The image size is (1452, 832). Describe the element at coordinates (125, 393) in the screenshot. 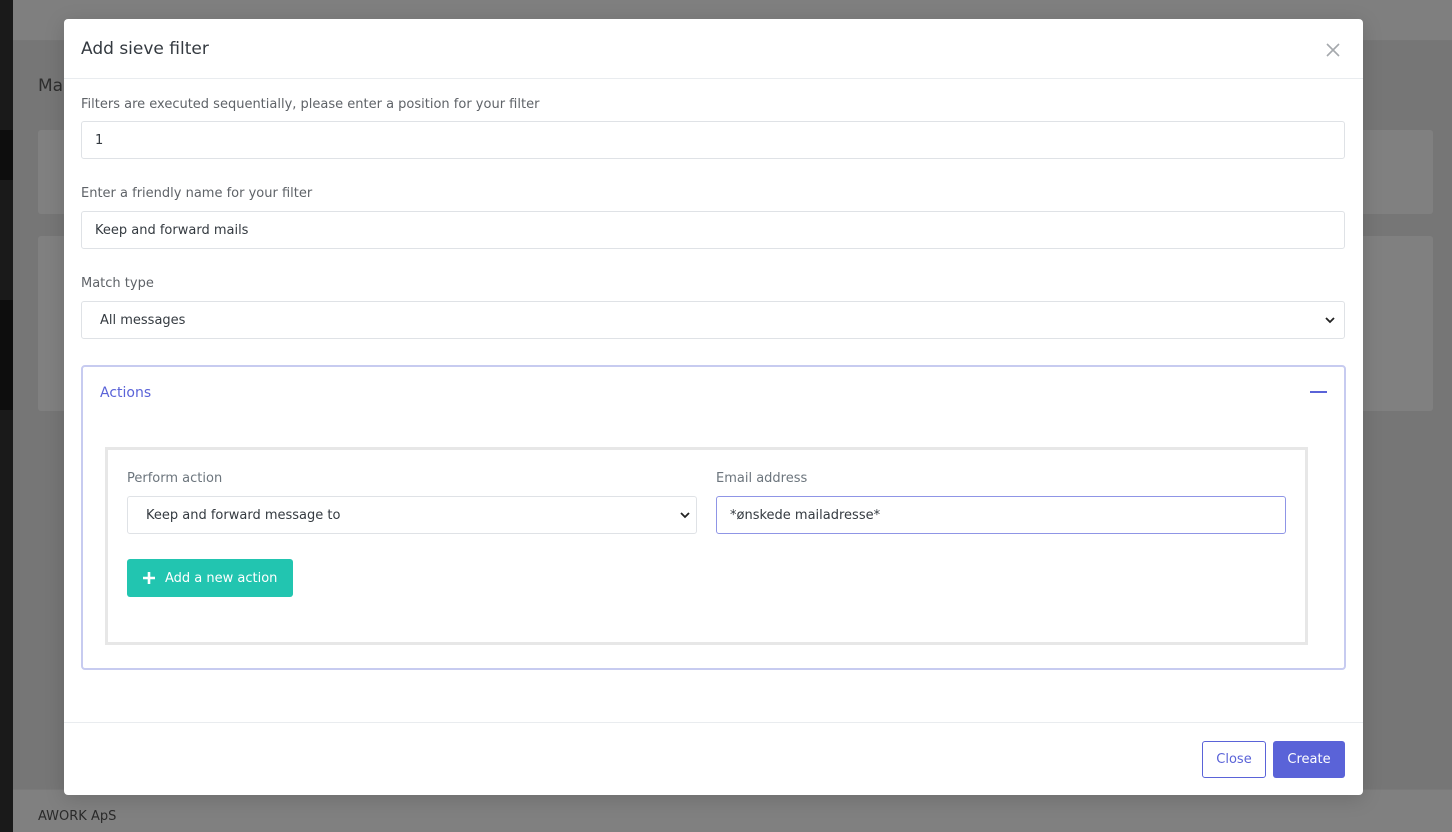

I see `actions-title: Actions` at that location.